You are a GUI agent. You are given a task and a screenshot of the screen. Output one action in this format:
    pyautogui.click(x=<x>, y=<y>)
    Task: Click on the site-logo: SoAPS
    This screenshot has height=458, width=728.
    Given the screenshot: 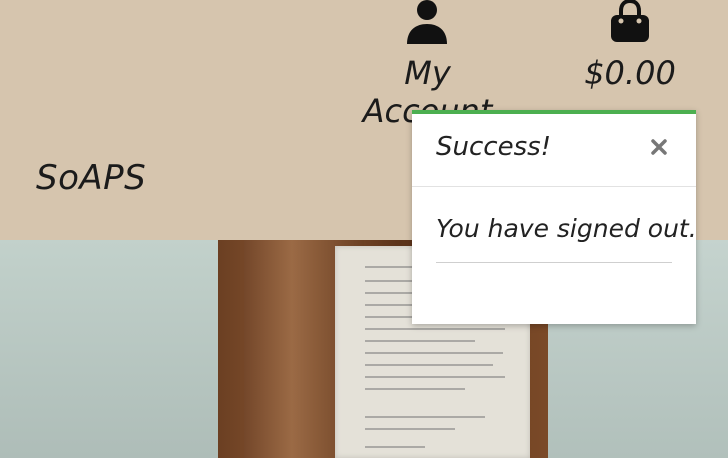 What is the action you would take?
    pyautogui.click(x=91, y=178)
    